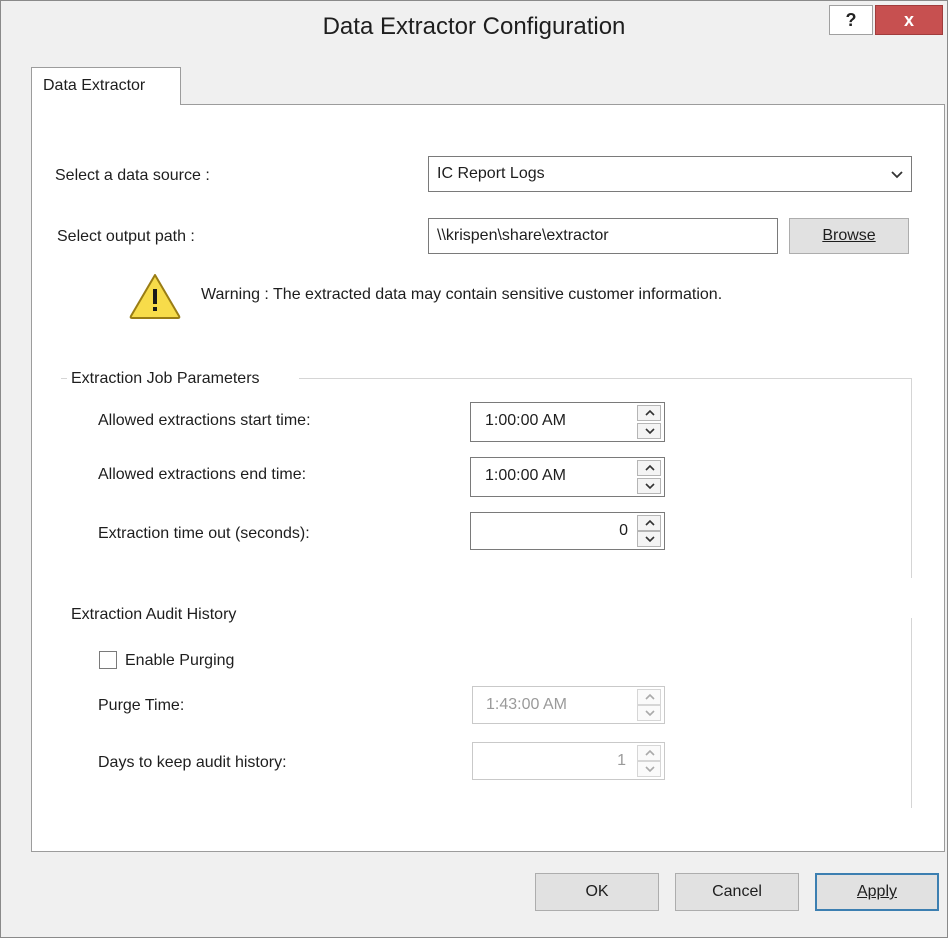 This screenshot has width=948, height=938. I want to click on days-label: Days to keep audit history:, so click(192, 762).